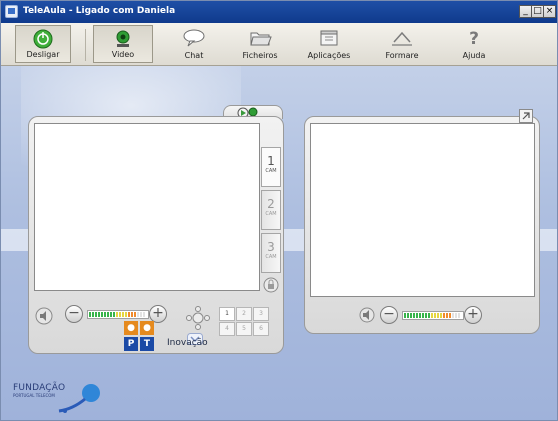 The height and width of the screenshot is (421, 558). I want to click on ficheiros-button: Ficheiros, so click(260, 44).